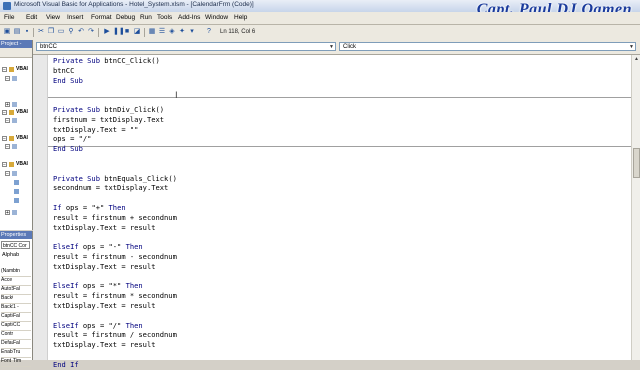 The image size is (640, 370). Describe the element at coordinates (53, 17) in the screenshot. I see `menu-view: View` at that location.